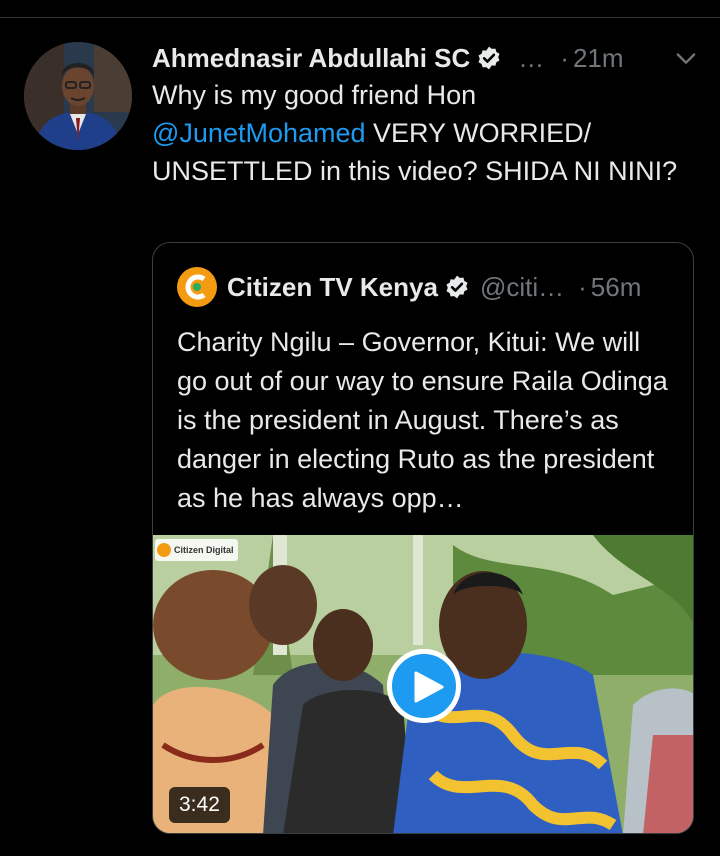 The width and height of the screenshot is (720, 856). Describe the element at coordinates (598, 58) in the screenshot. I see `timestamp: 21m` at that location.